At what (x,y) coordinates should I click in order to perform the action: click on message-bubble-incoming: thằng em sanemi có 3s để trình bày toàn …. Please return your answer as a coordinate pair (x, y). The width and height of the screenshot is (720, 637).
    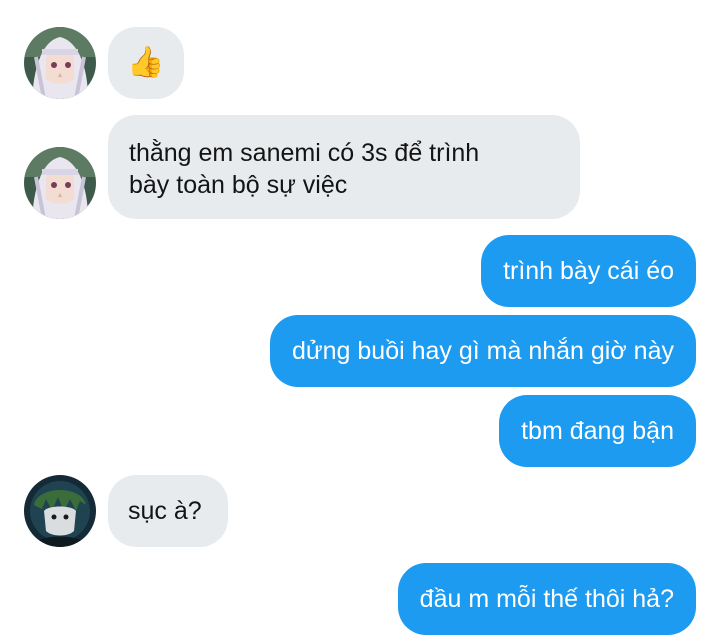
    Looking at the image, I should click on (344, 167).